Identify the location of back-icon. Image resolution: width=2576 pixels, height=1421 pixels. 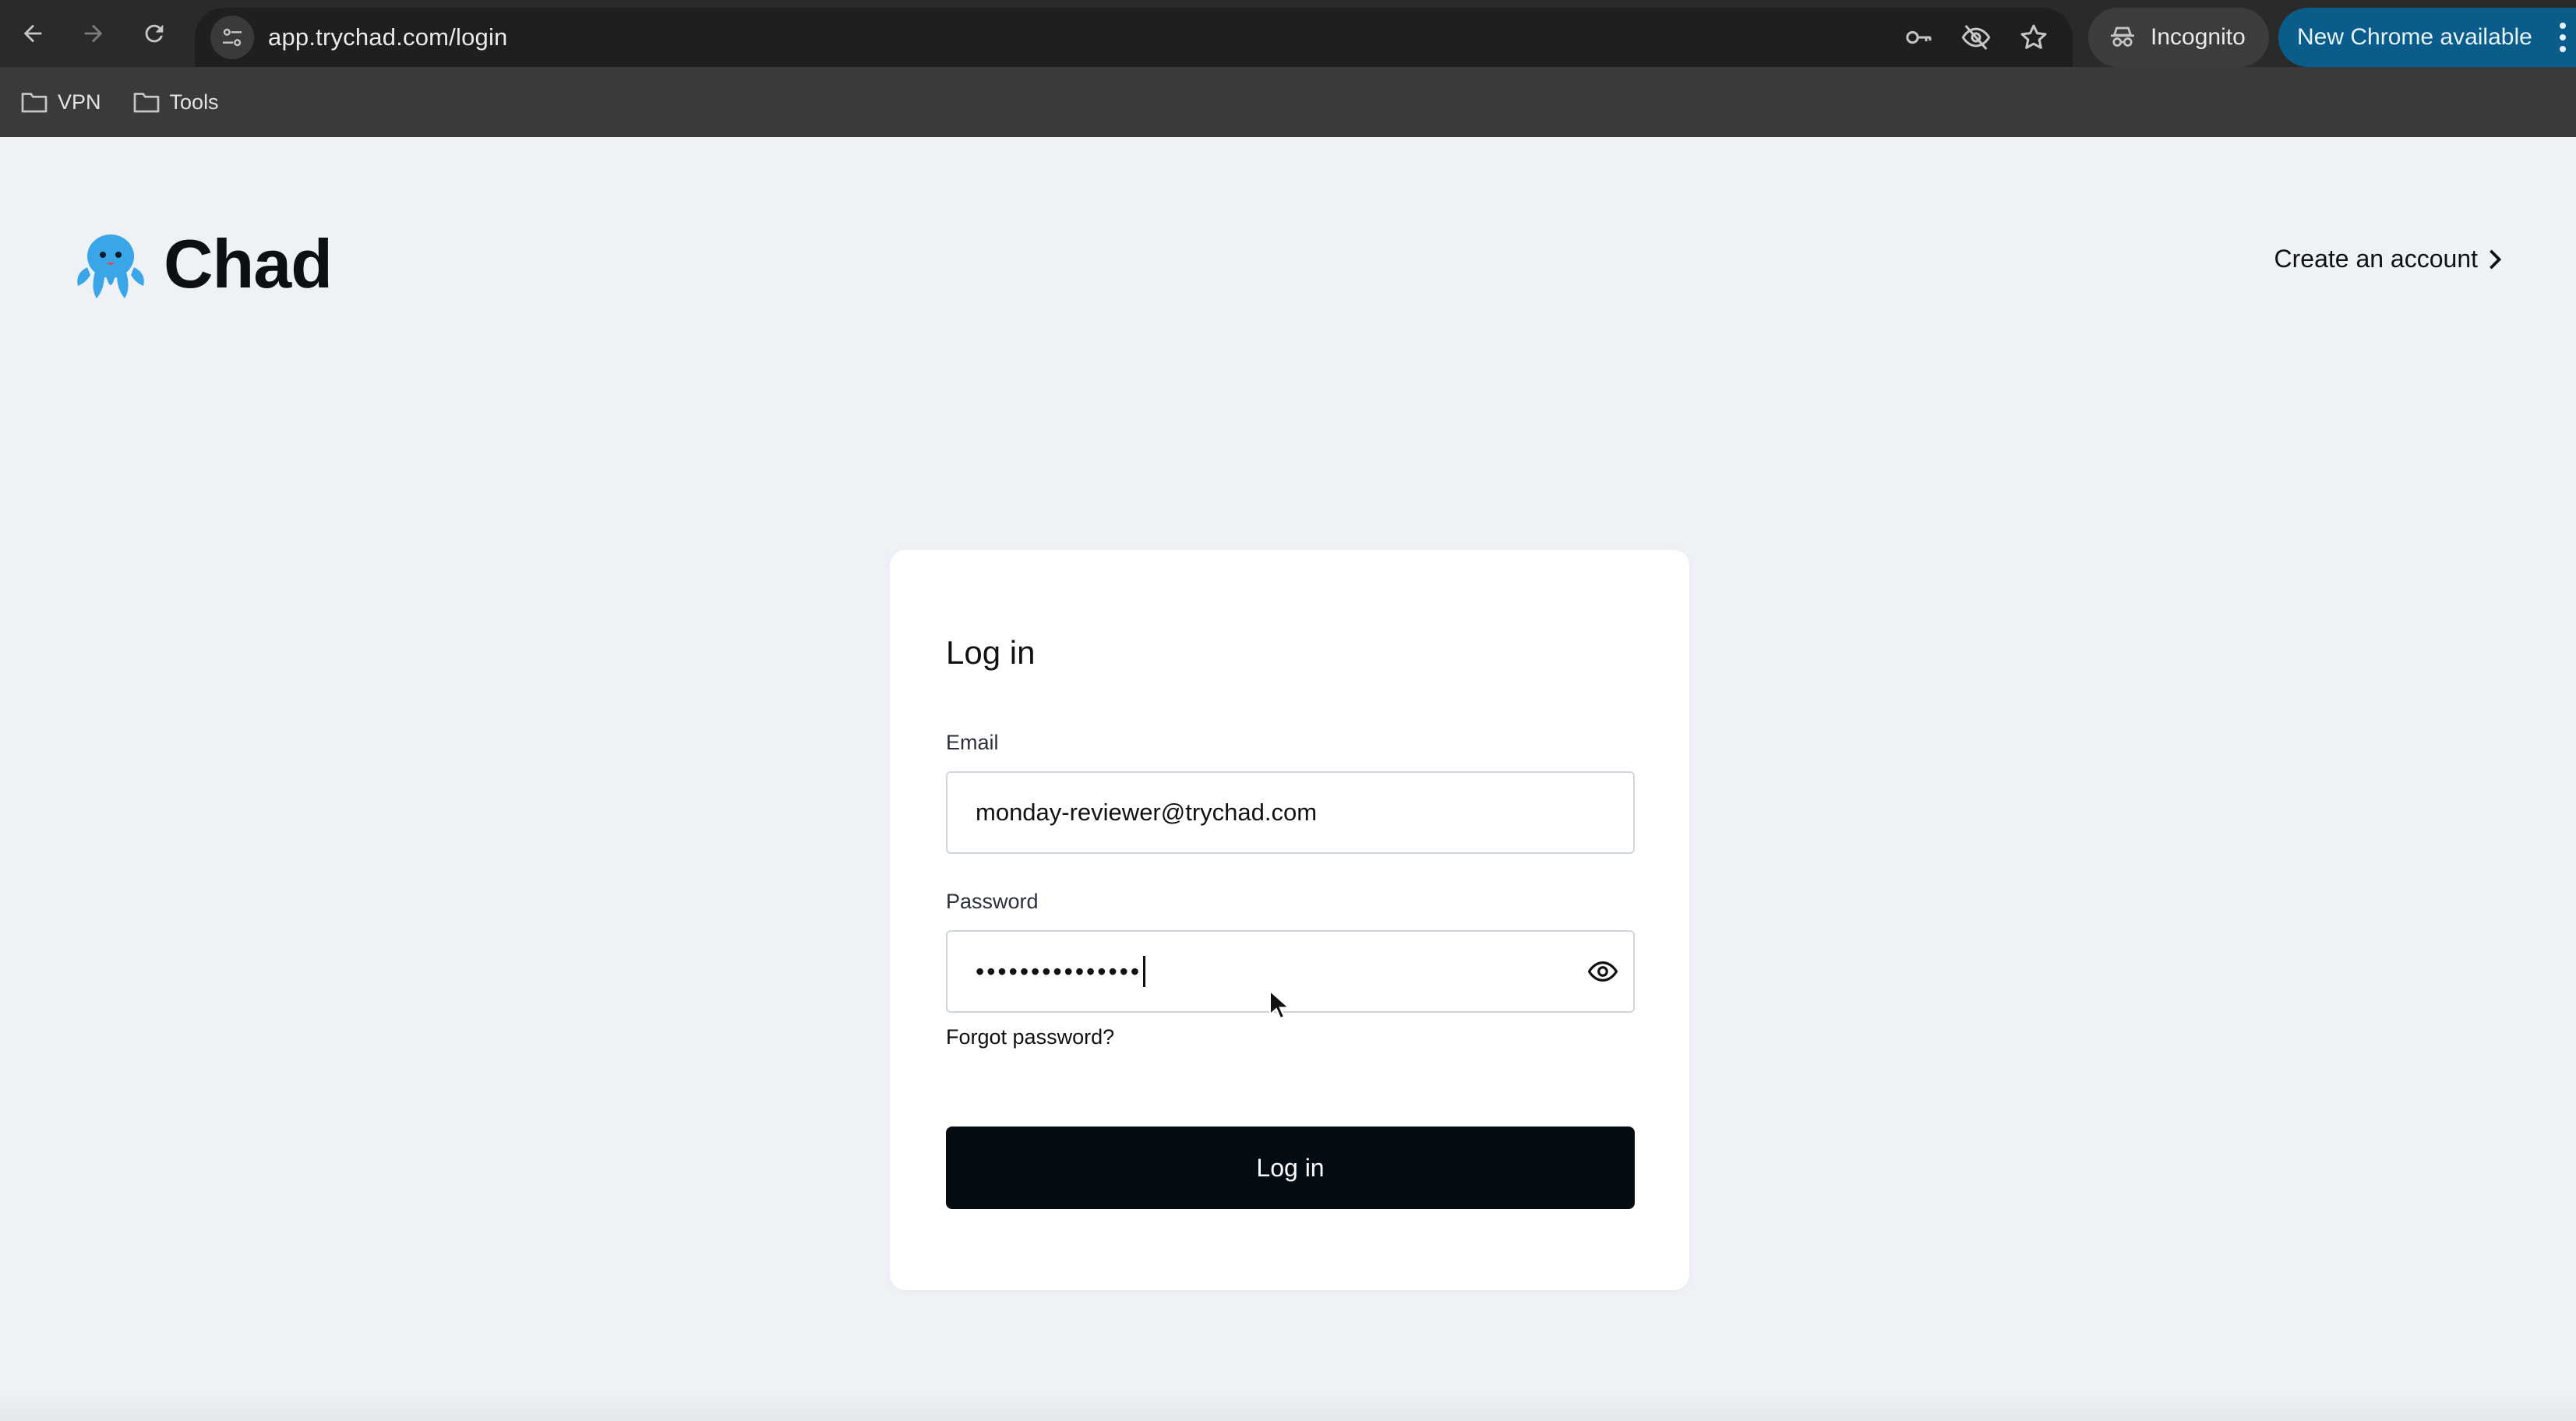
(32, 33).